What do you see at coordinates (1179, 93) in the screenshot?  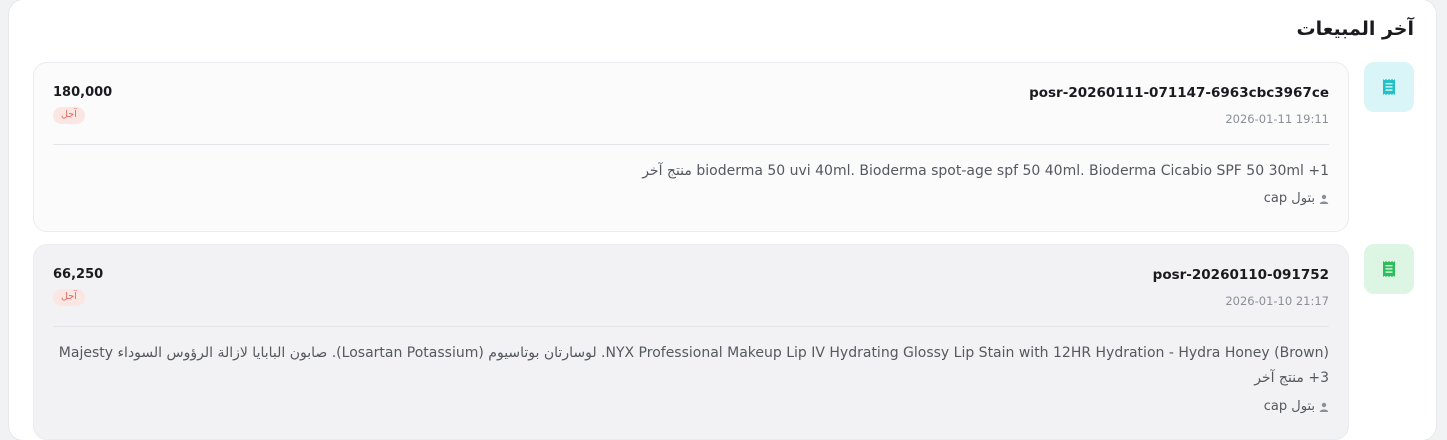 I see `sale-reference: posr-20260111-071147-6963cbc3967ce` at bounding box center [1179, 93].